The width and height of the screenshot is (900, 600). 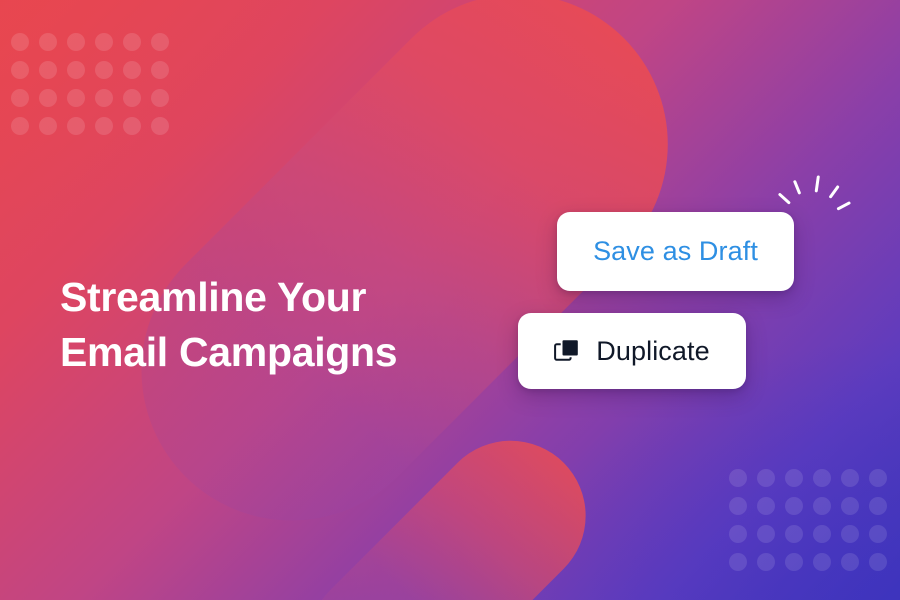 What do you see at coordinates (213, 297) in the screenshot?
I see `headline-line-1: Streamline Your` at bounding box center [213, 297].